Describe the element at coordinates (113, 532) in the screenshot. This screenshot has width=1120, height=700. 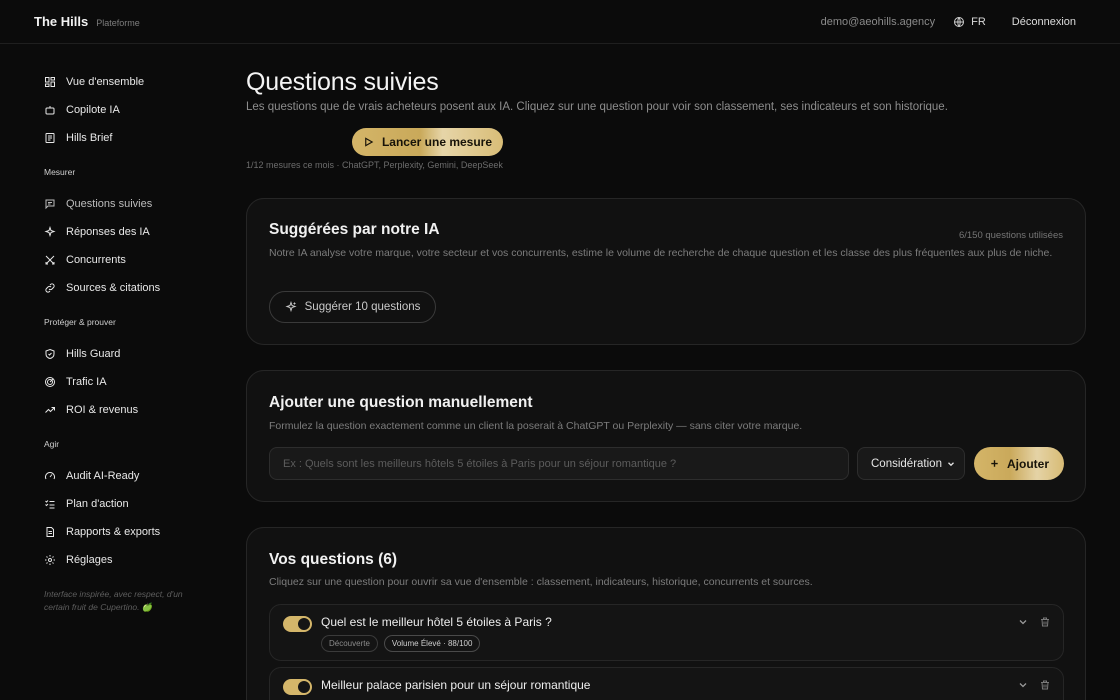
I see `sidebar-item-label: Rapports & exports` at that location.